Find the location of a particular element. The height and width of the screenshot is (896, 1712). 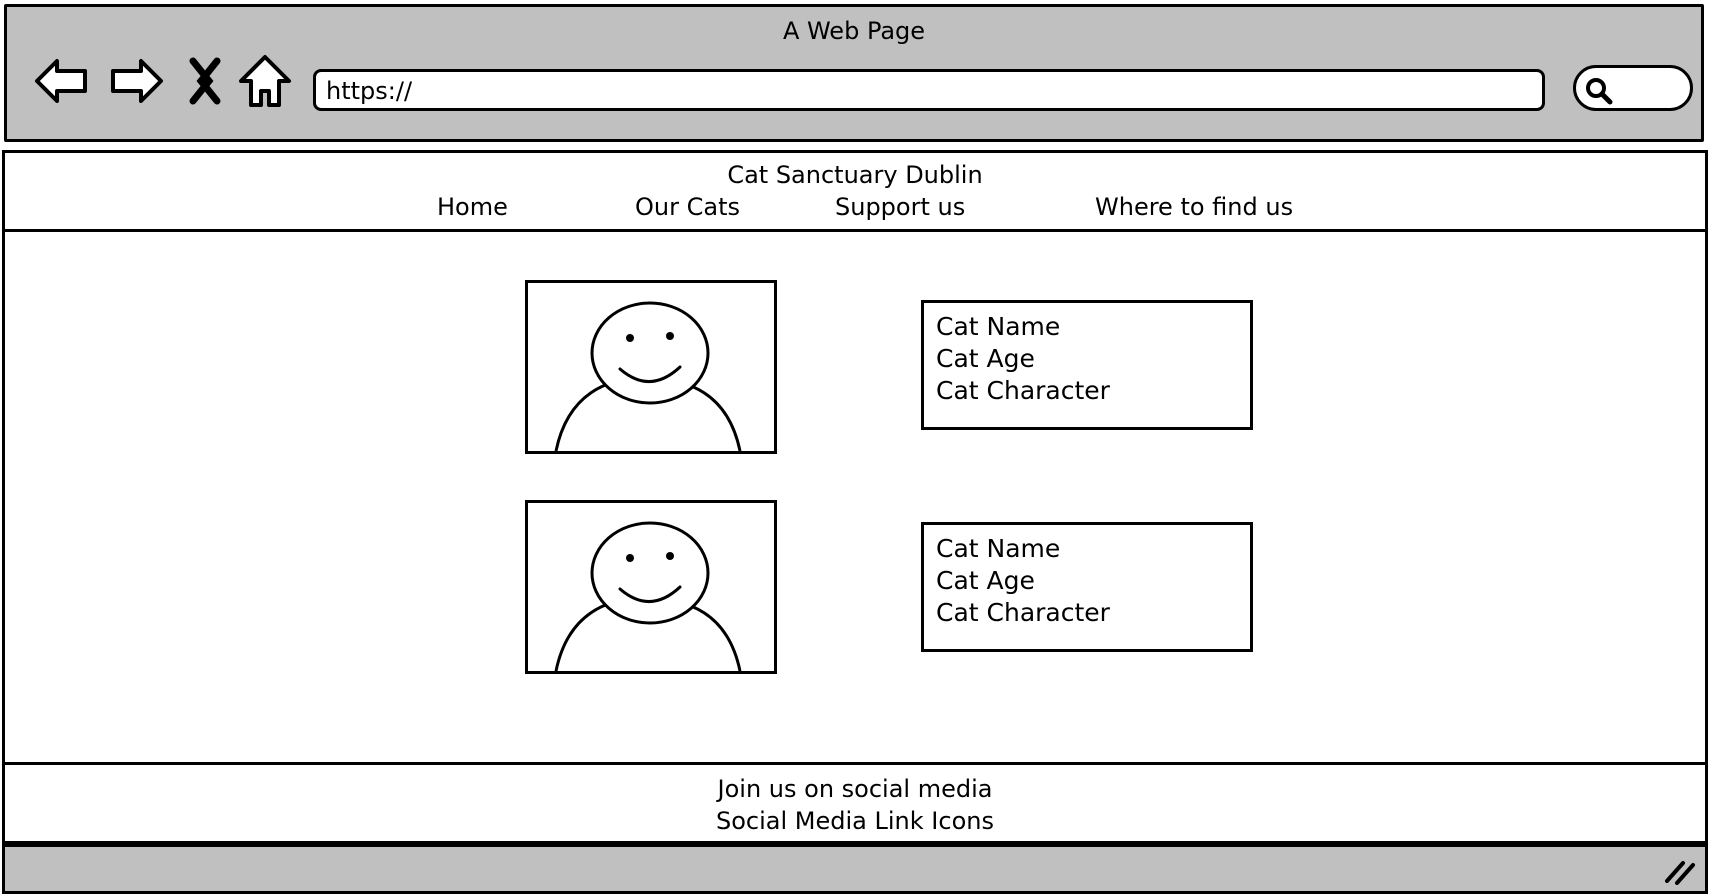

nav-our-cats: Our Cats is located at coordinates (687, 207).